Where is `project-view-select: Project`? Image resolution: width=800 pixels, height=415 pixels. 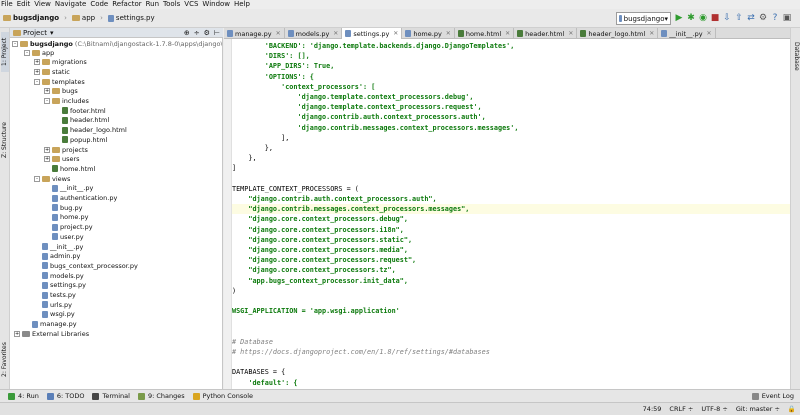 project-view-select: Project is located at coordinates (35, 33).